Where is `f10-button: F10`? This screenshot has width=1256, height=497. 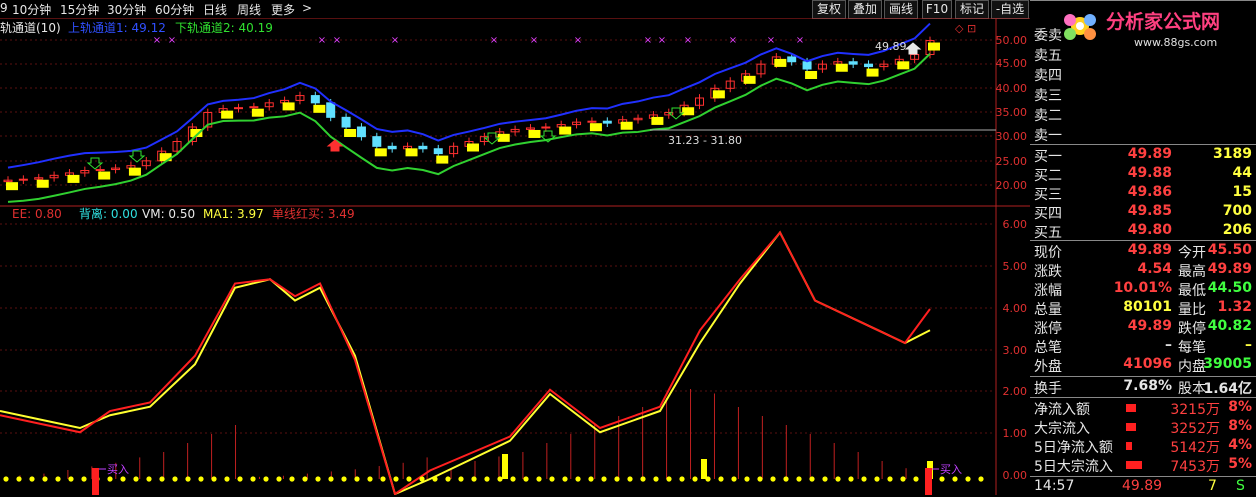 f10-button: F10 is located at coordinates (937, 9).